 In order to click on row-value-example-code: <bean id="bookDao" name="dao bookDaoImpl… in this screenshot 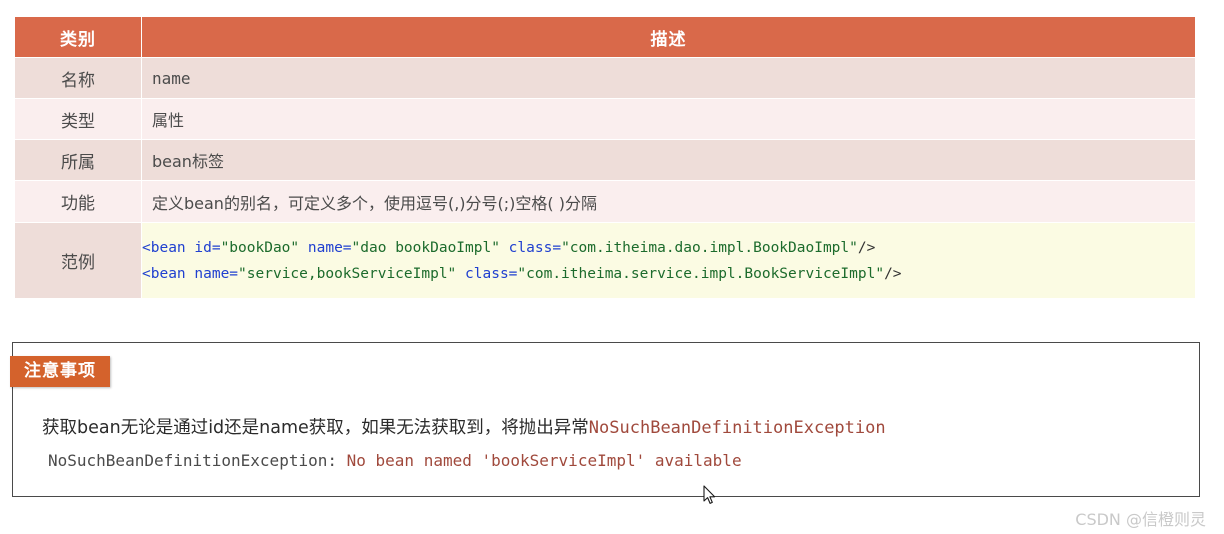, I will do `click(668, 260)`.